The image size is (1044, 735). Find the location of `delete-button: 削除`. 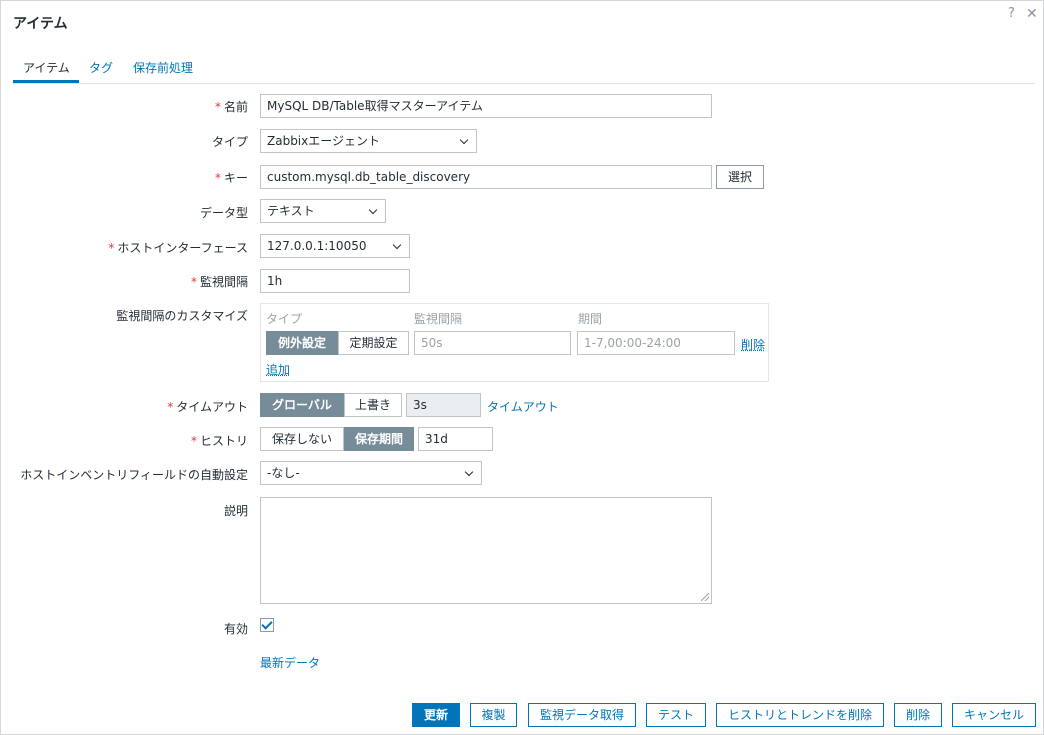

delete-button: 削除 is located at coordinates (918, 715).